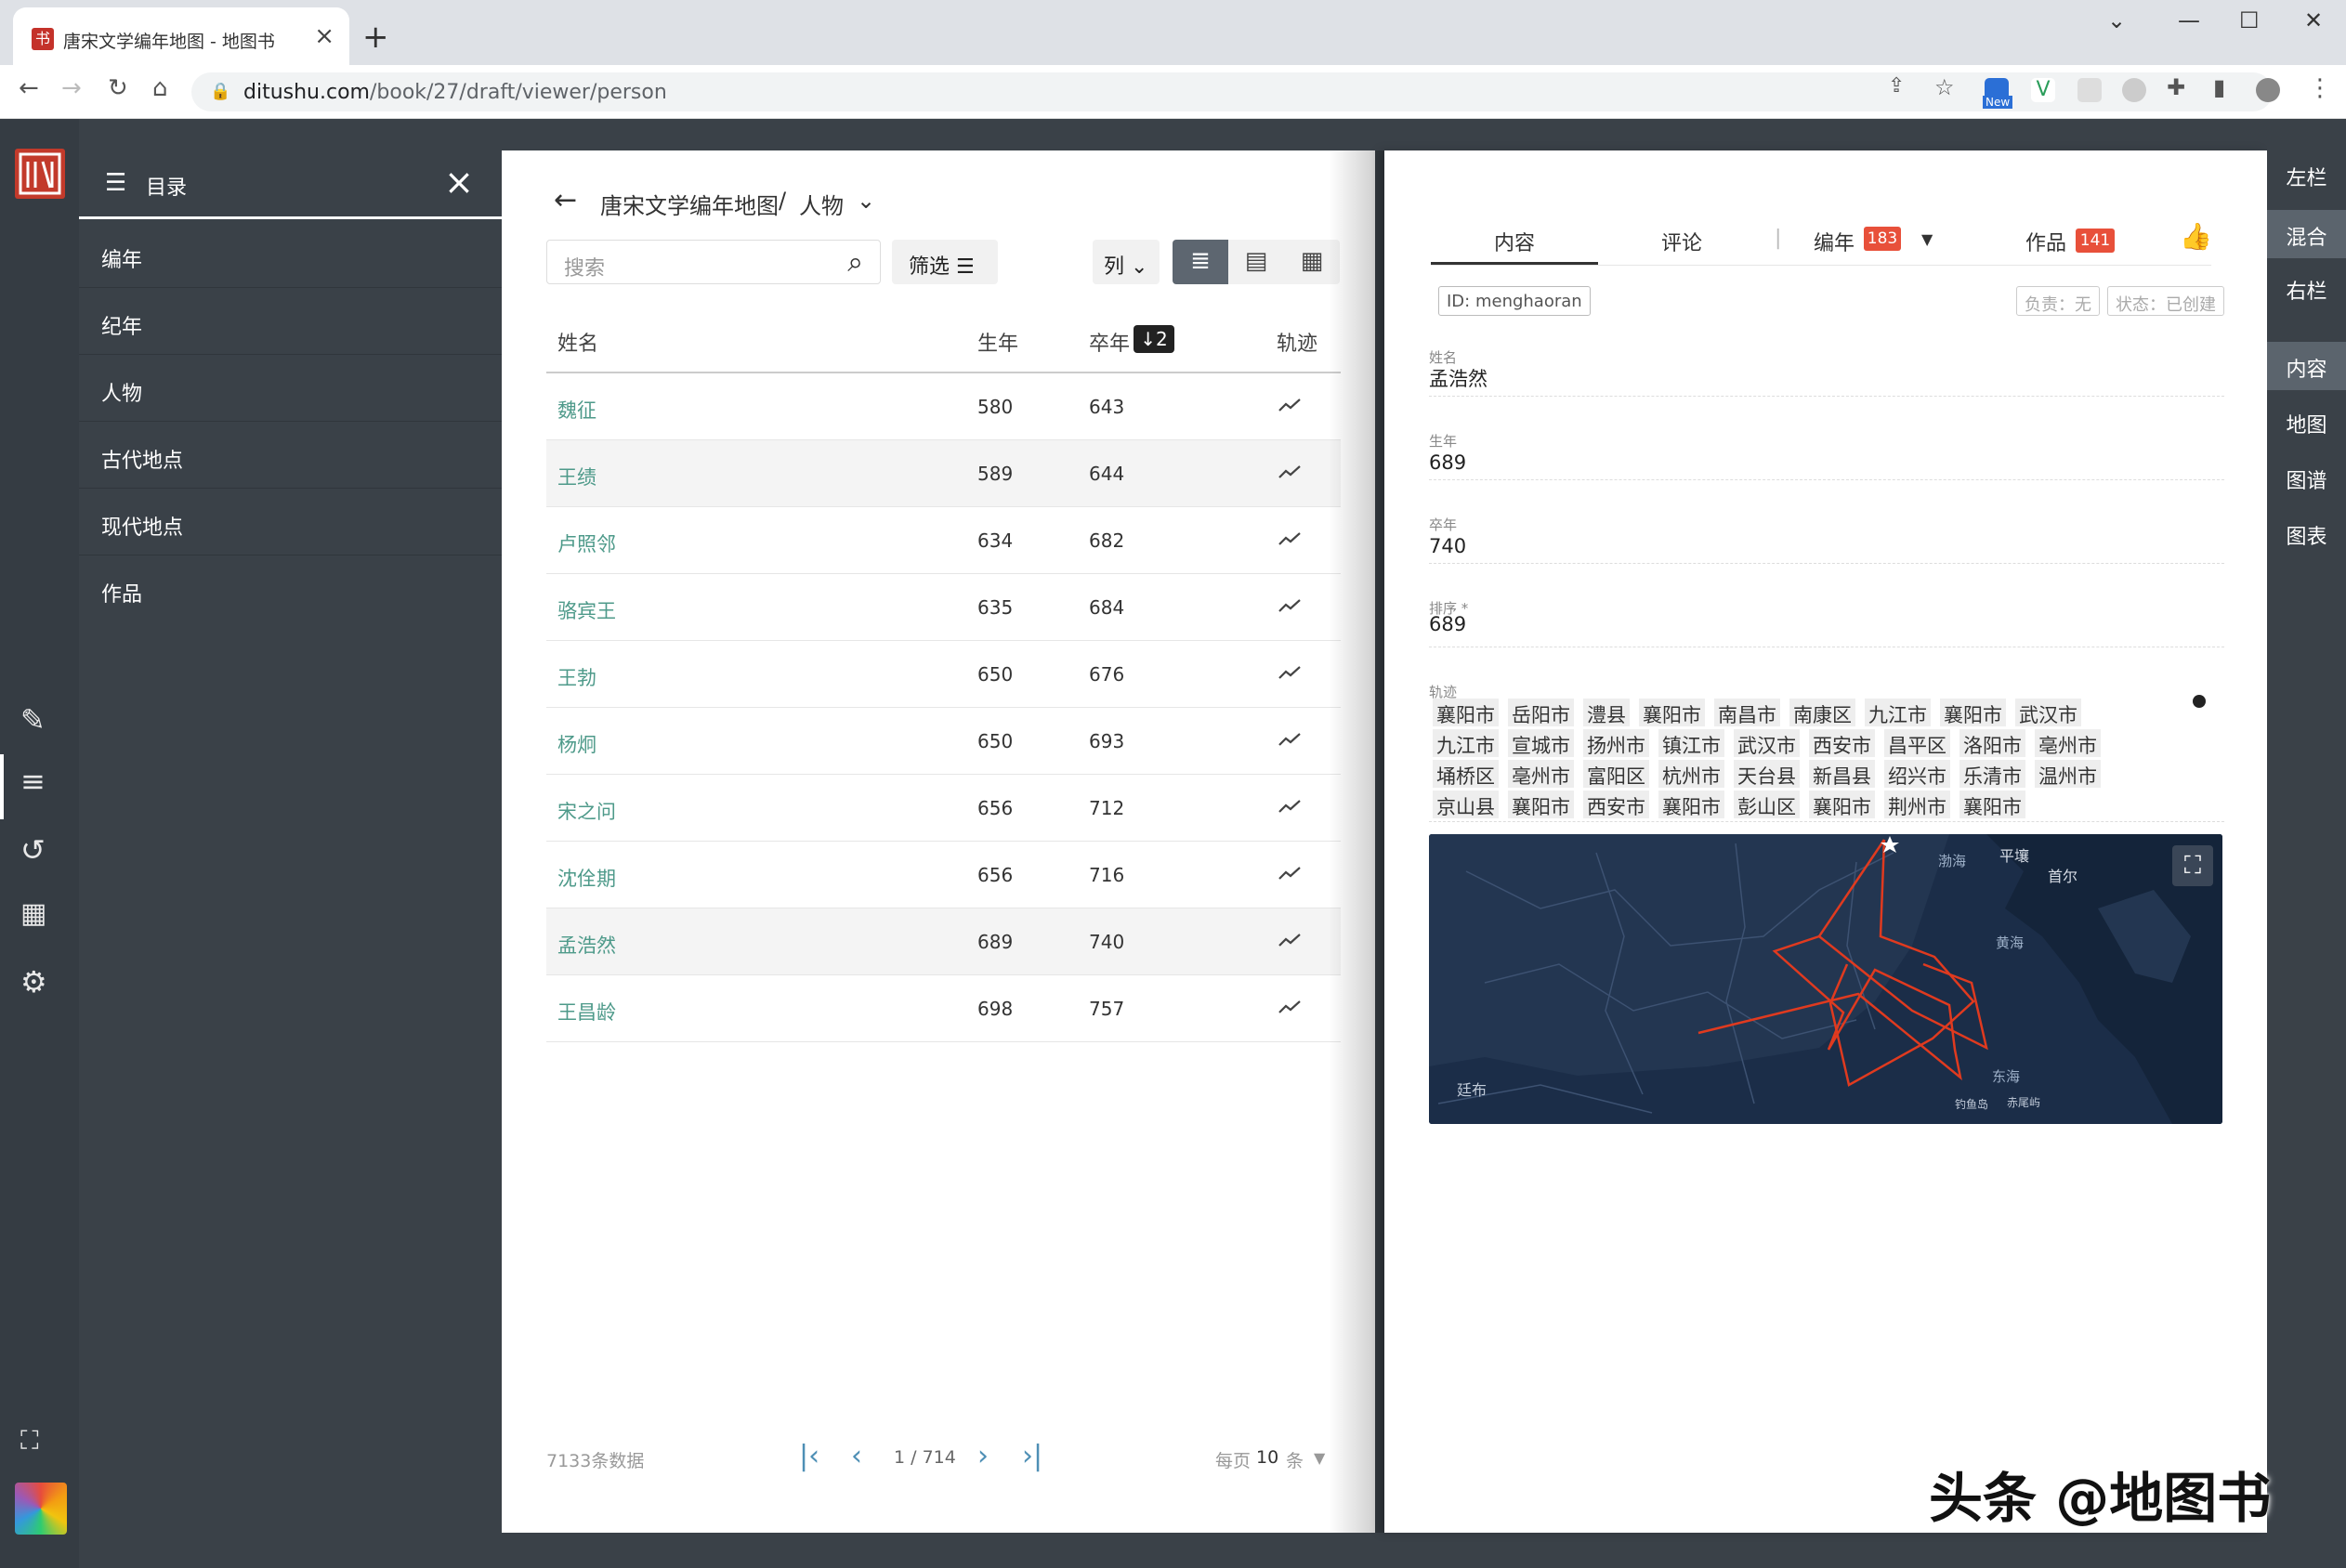 This screenshot has height=1568, width=2346. I want to click on toc-item-people: 人物, so click(290, 388).